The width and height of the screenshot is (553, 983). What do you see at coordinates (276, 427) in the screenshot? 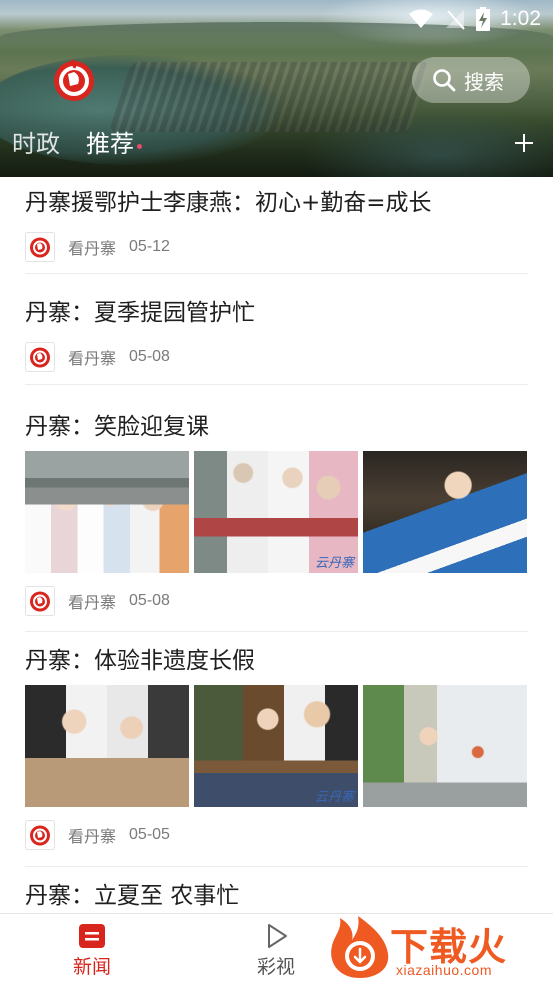
I see `news-title: 丹寨：笑脸迎复课` at bounding box center [276, 427].